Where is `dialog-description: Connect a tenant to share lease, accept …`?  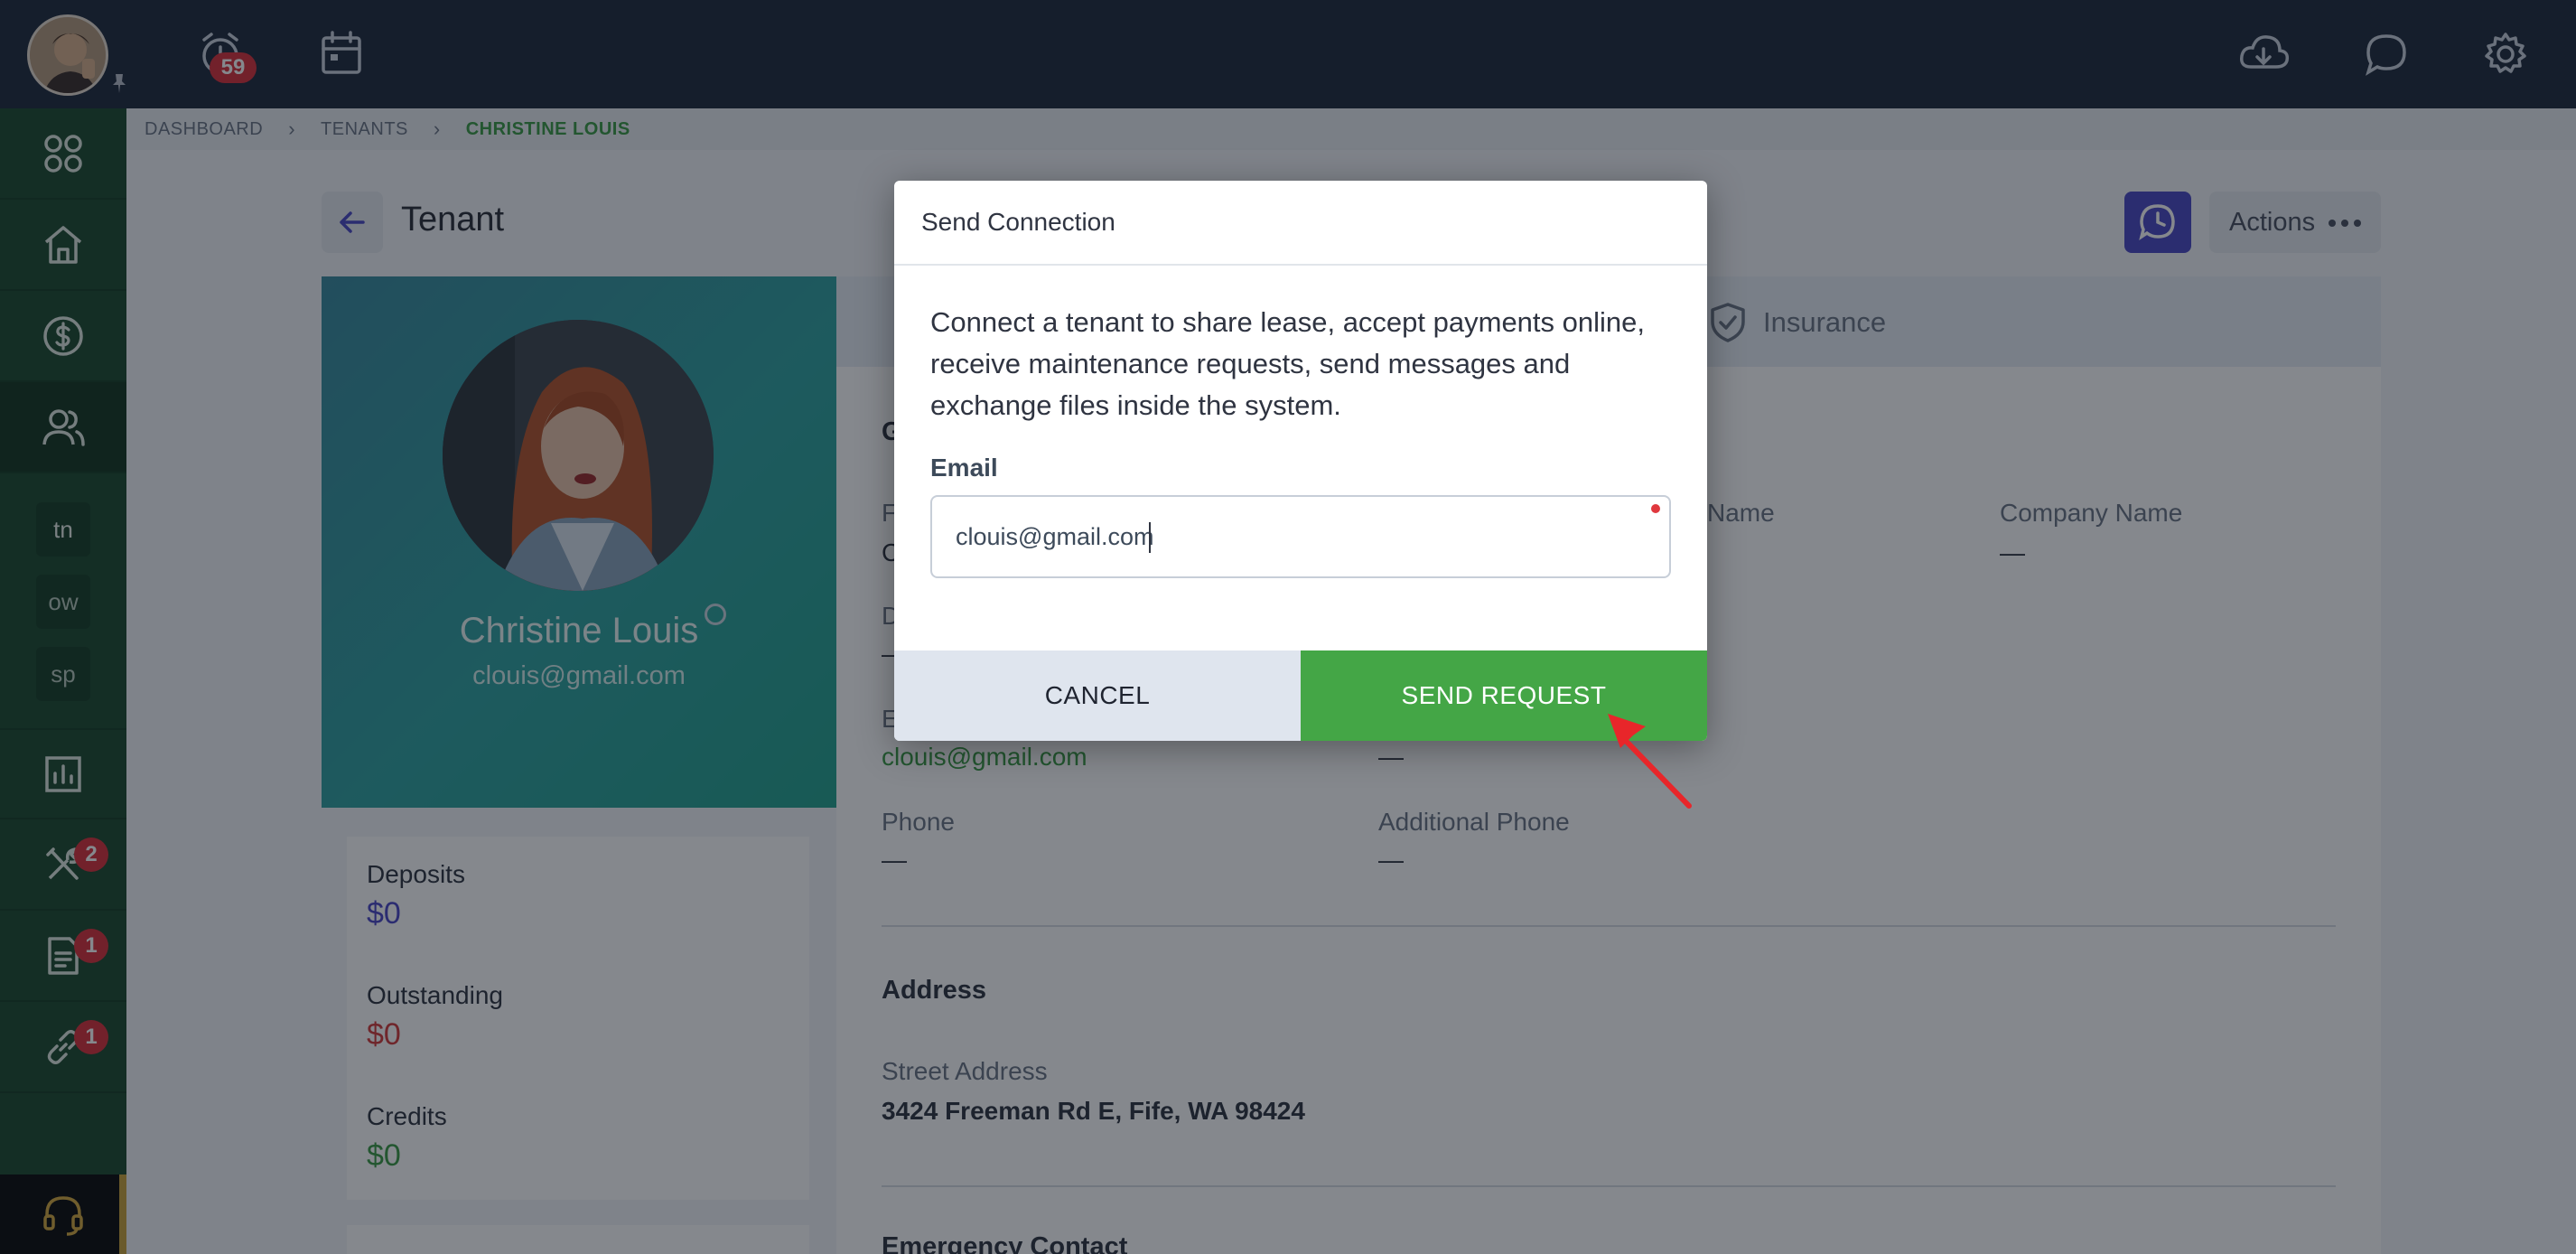
dialog-description: Connect a tenant to share lease, accept … is located at coordinates (1287, 363).